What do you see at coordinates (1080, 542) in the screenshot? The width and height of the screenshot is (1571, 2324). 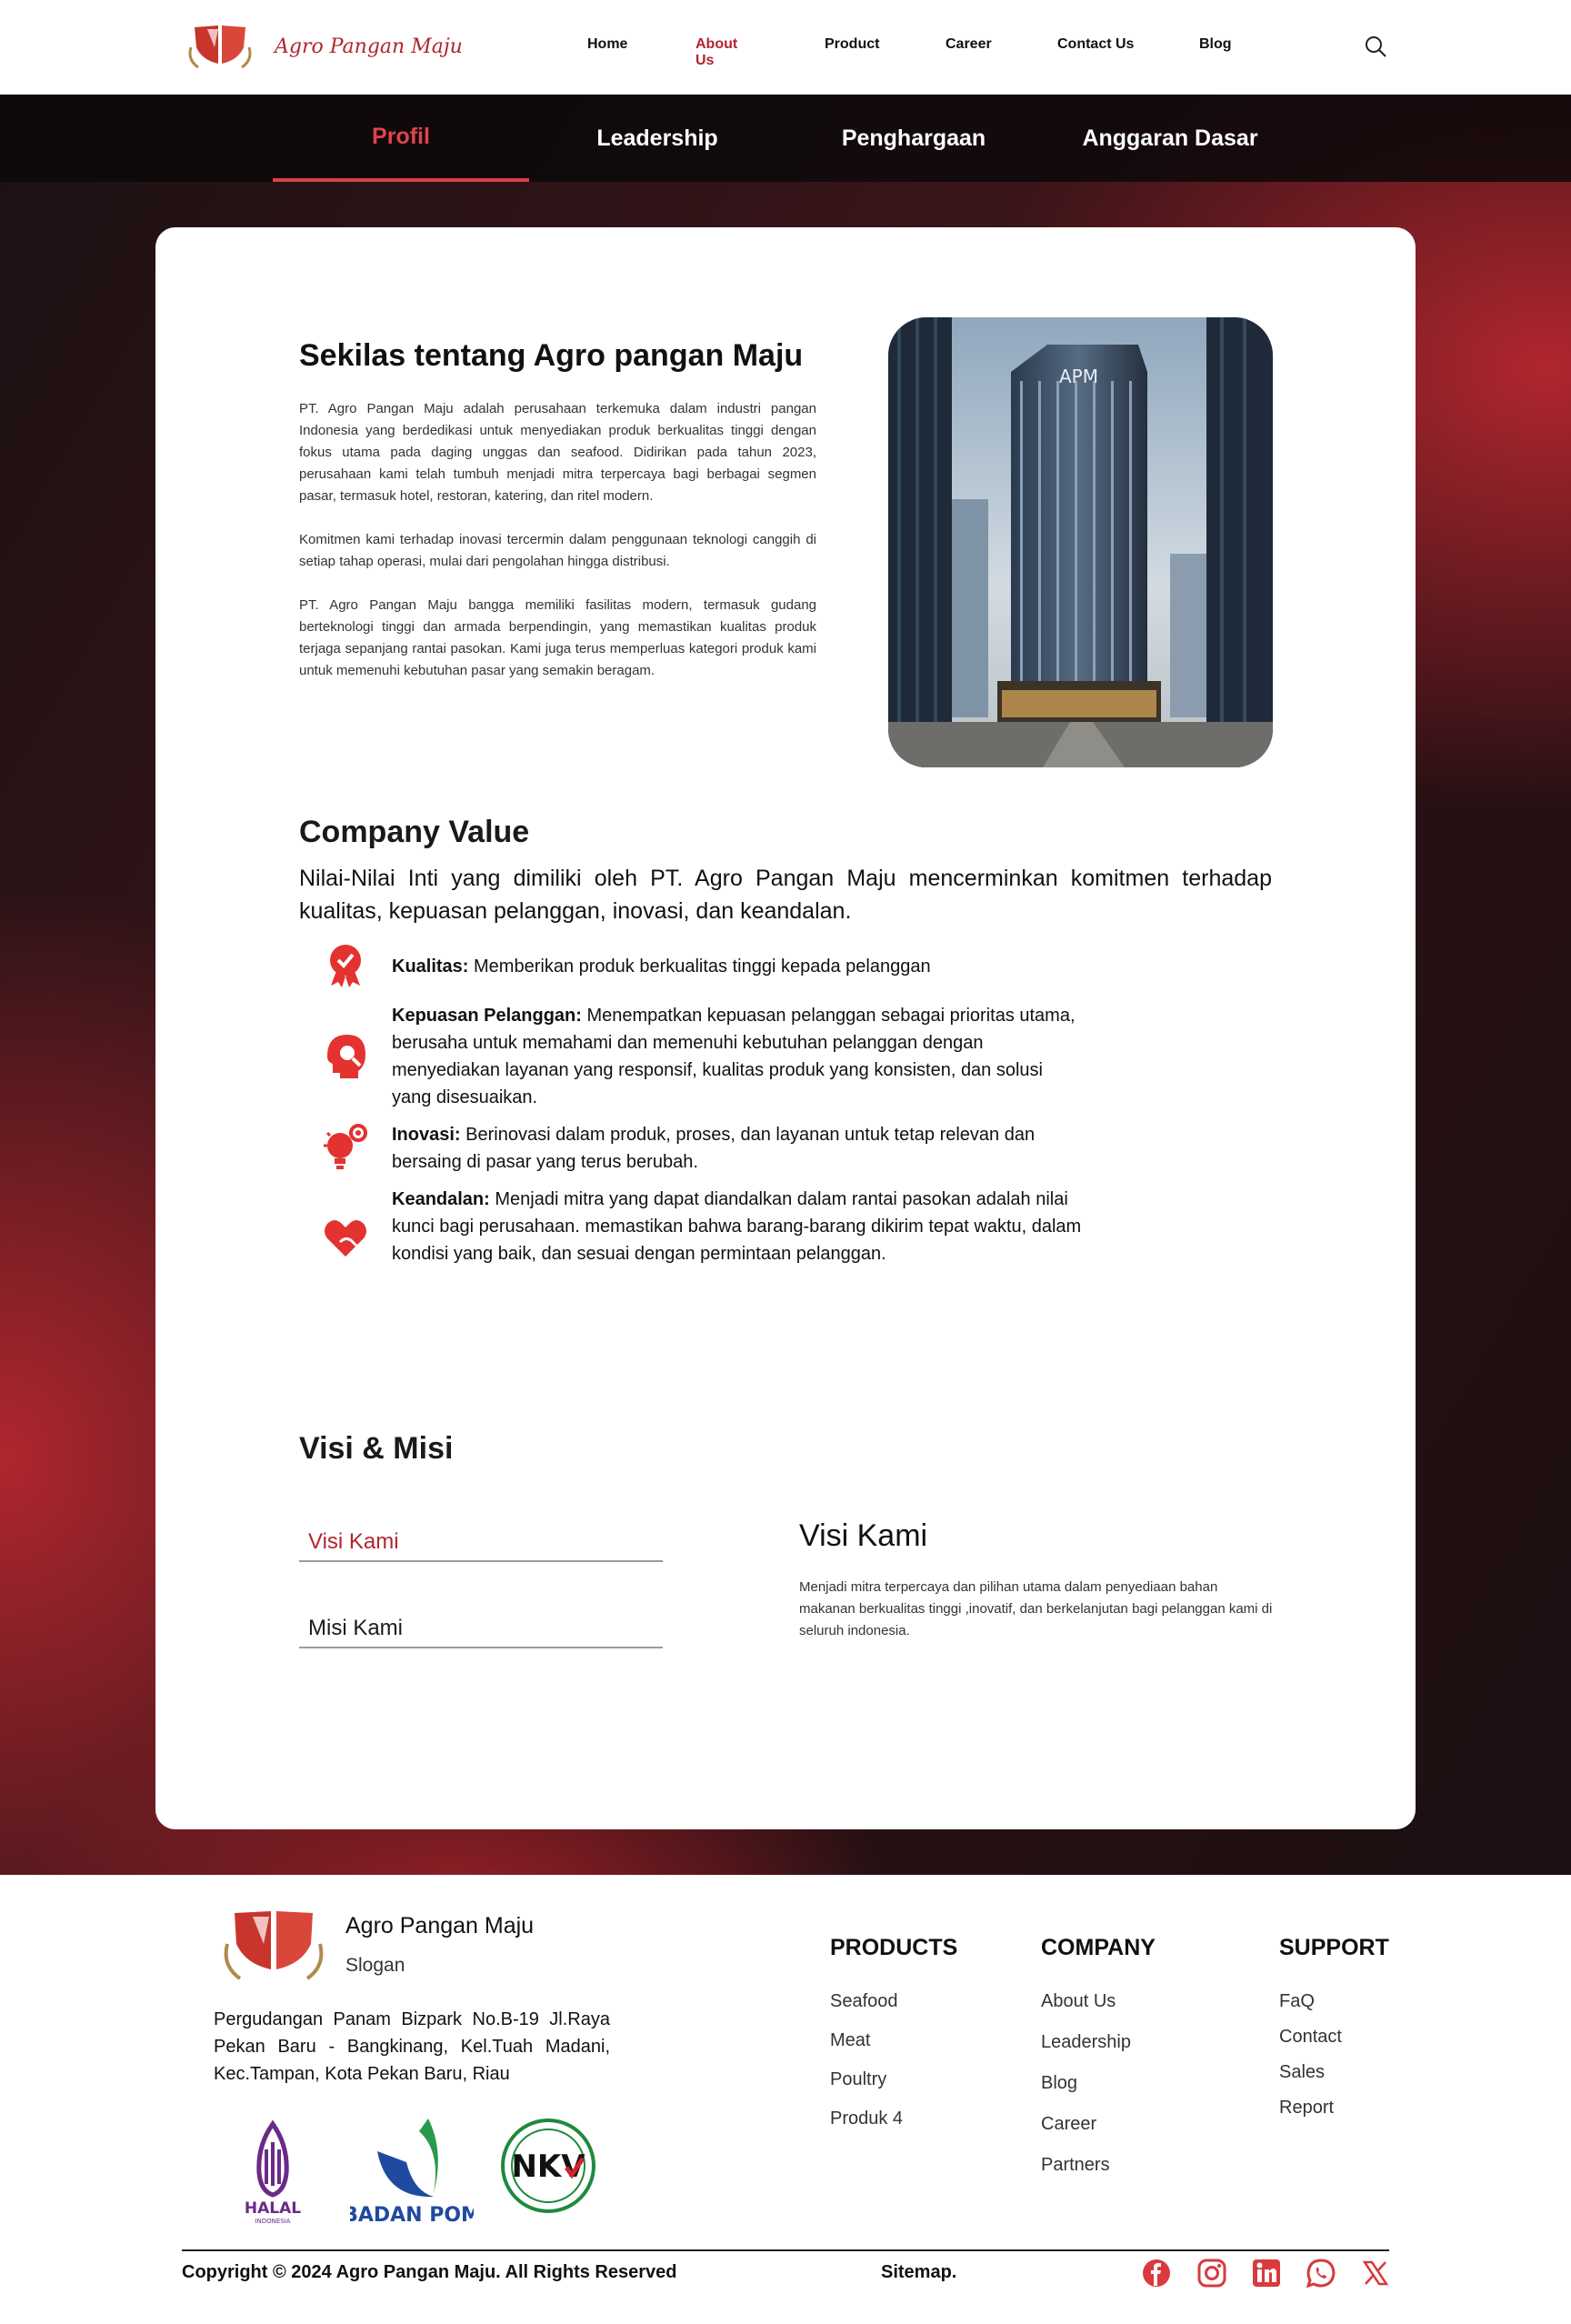 I see `office-building-image: APM` at bounding box center [1080, 542].